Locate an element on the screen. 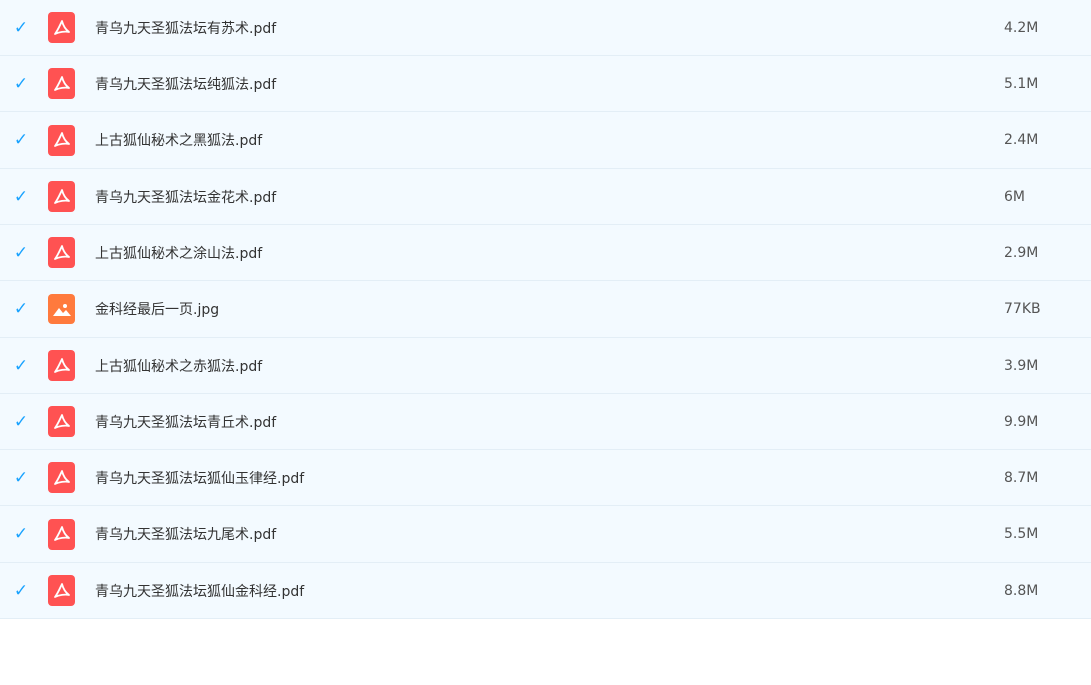 This screenshot has height=685, width=1091. file-size: 4.2M is located at coordinates (1021, 27).